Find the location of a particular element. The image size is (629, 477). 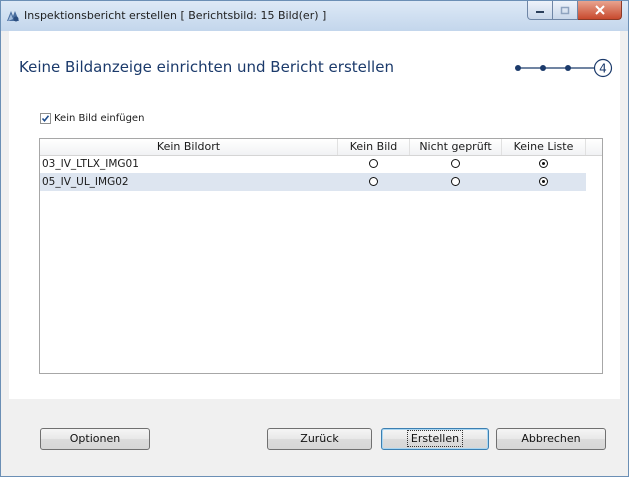

table-row: 03_IV_LTLX_IMG01 is located at coordinates (313, 164).